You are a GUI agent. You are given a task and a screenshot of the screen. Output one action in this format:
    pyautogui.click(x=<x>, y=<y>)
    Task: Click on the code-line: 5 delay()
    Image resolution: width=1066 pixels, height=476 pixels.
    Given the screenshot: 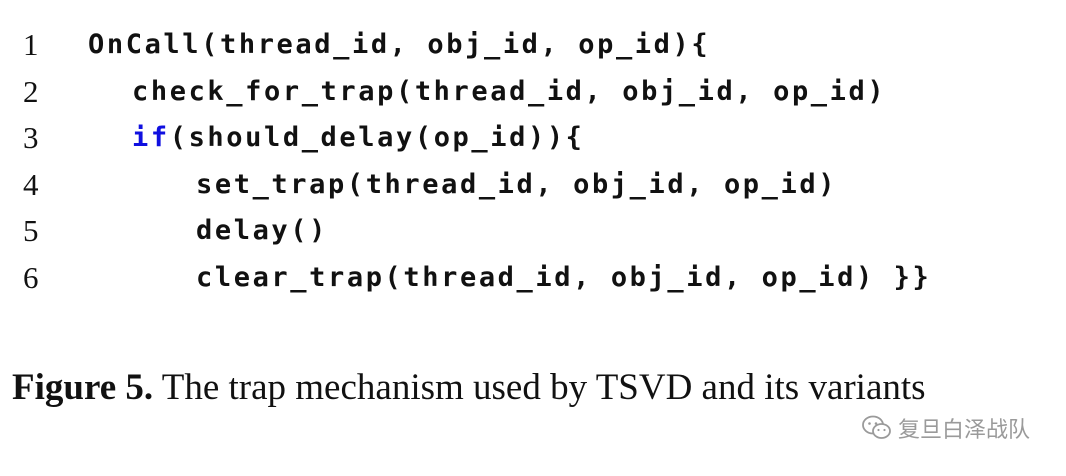 What is the action you would take?
    pyautogui.click(x=533, y=231)
    